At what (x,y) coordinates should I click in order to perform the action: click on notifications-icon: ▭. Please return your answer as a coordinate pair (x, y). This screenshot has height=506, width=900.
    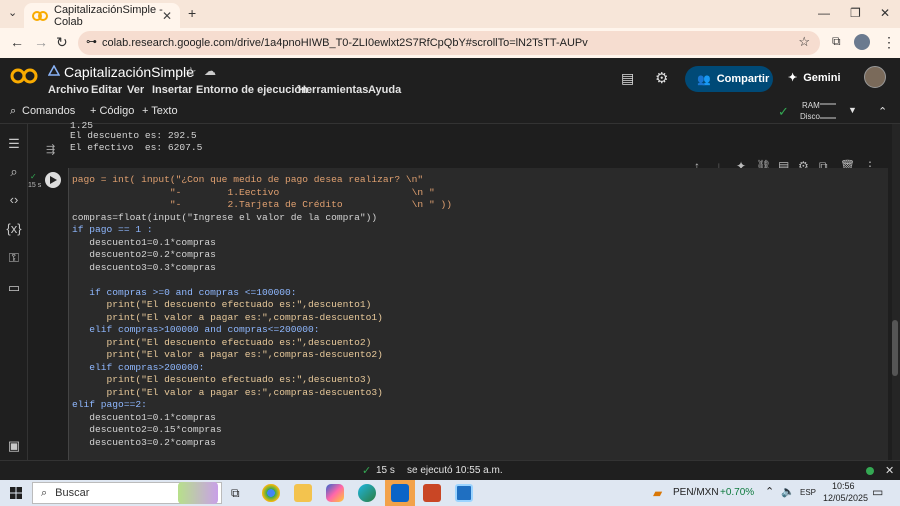
    Looking at the image, I should click on (877, 492).